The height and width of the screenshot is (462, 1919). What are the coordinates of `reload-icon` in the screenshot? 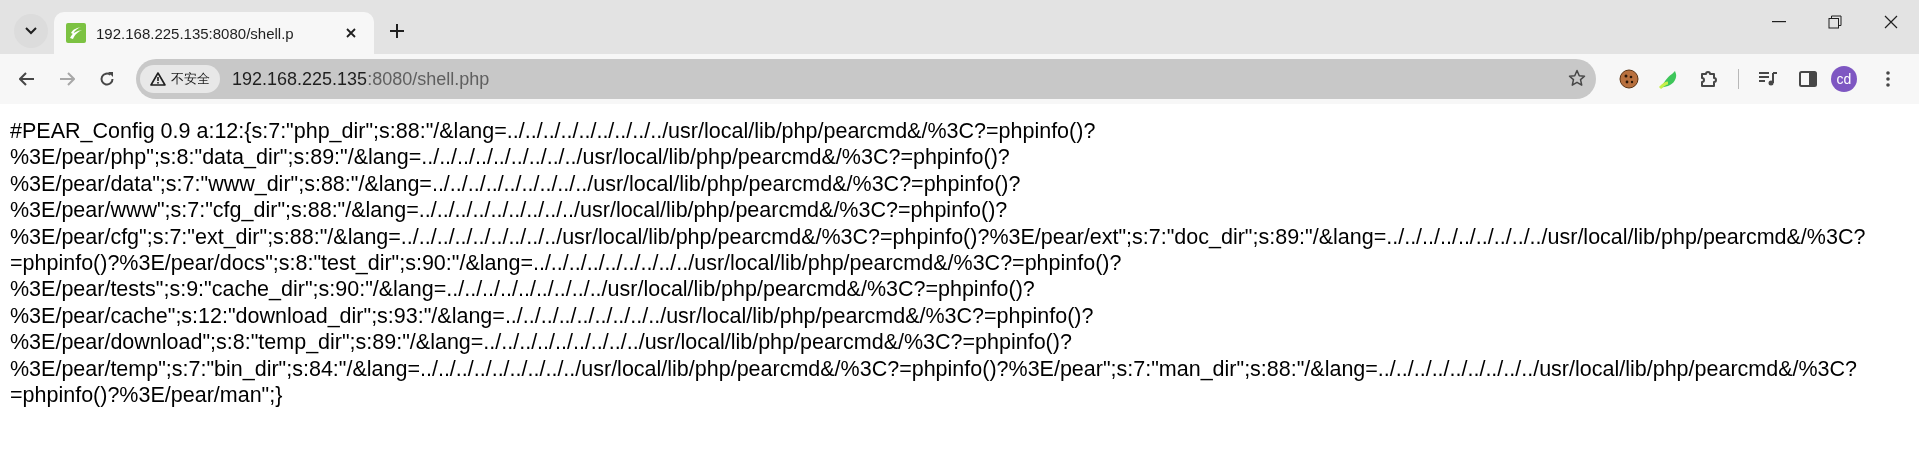 It's located at (107, 79).